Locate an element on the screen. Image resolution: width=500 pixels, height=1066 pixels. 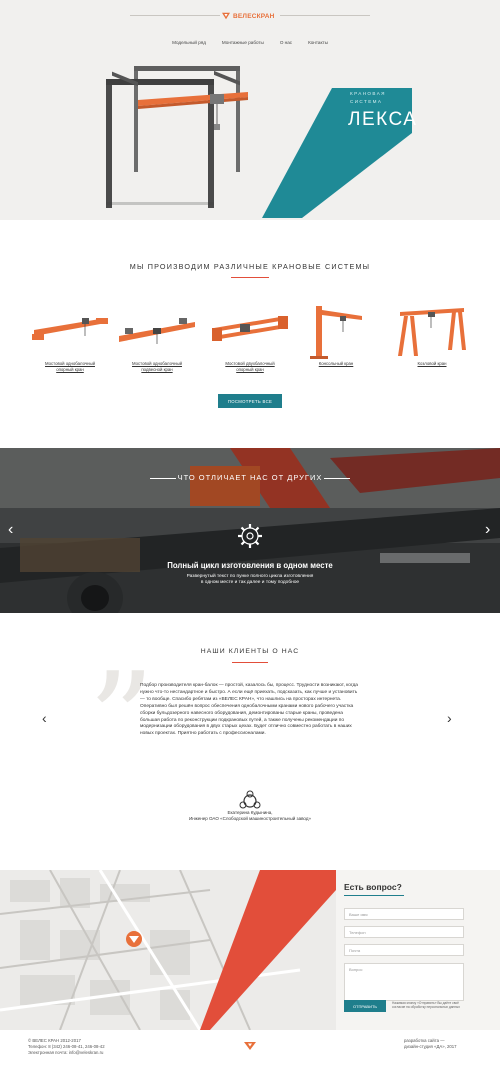
reviews-title-underline is located at coordinates (250, 662).